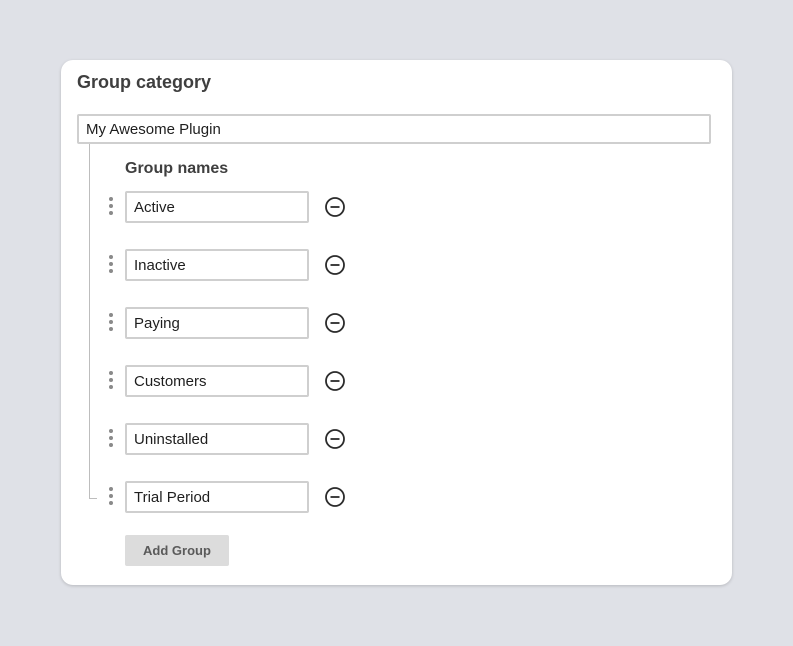 Image resolution: width=793 pixels, height=646 pixels. I want to click on add-group-button: Add Group, so click(177, 550).